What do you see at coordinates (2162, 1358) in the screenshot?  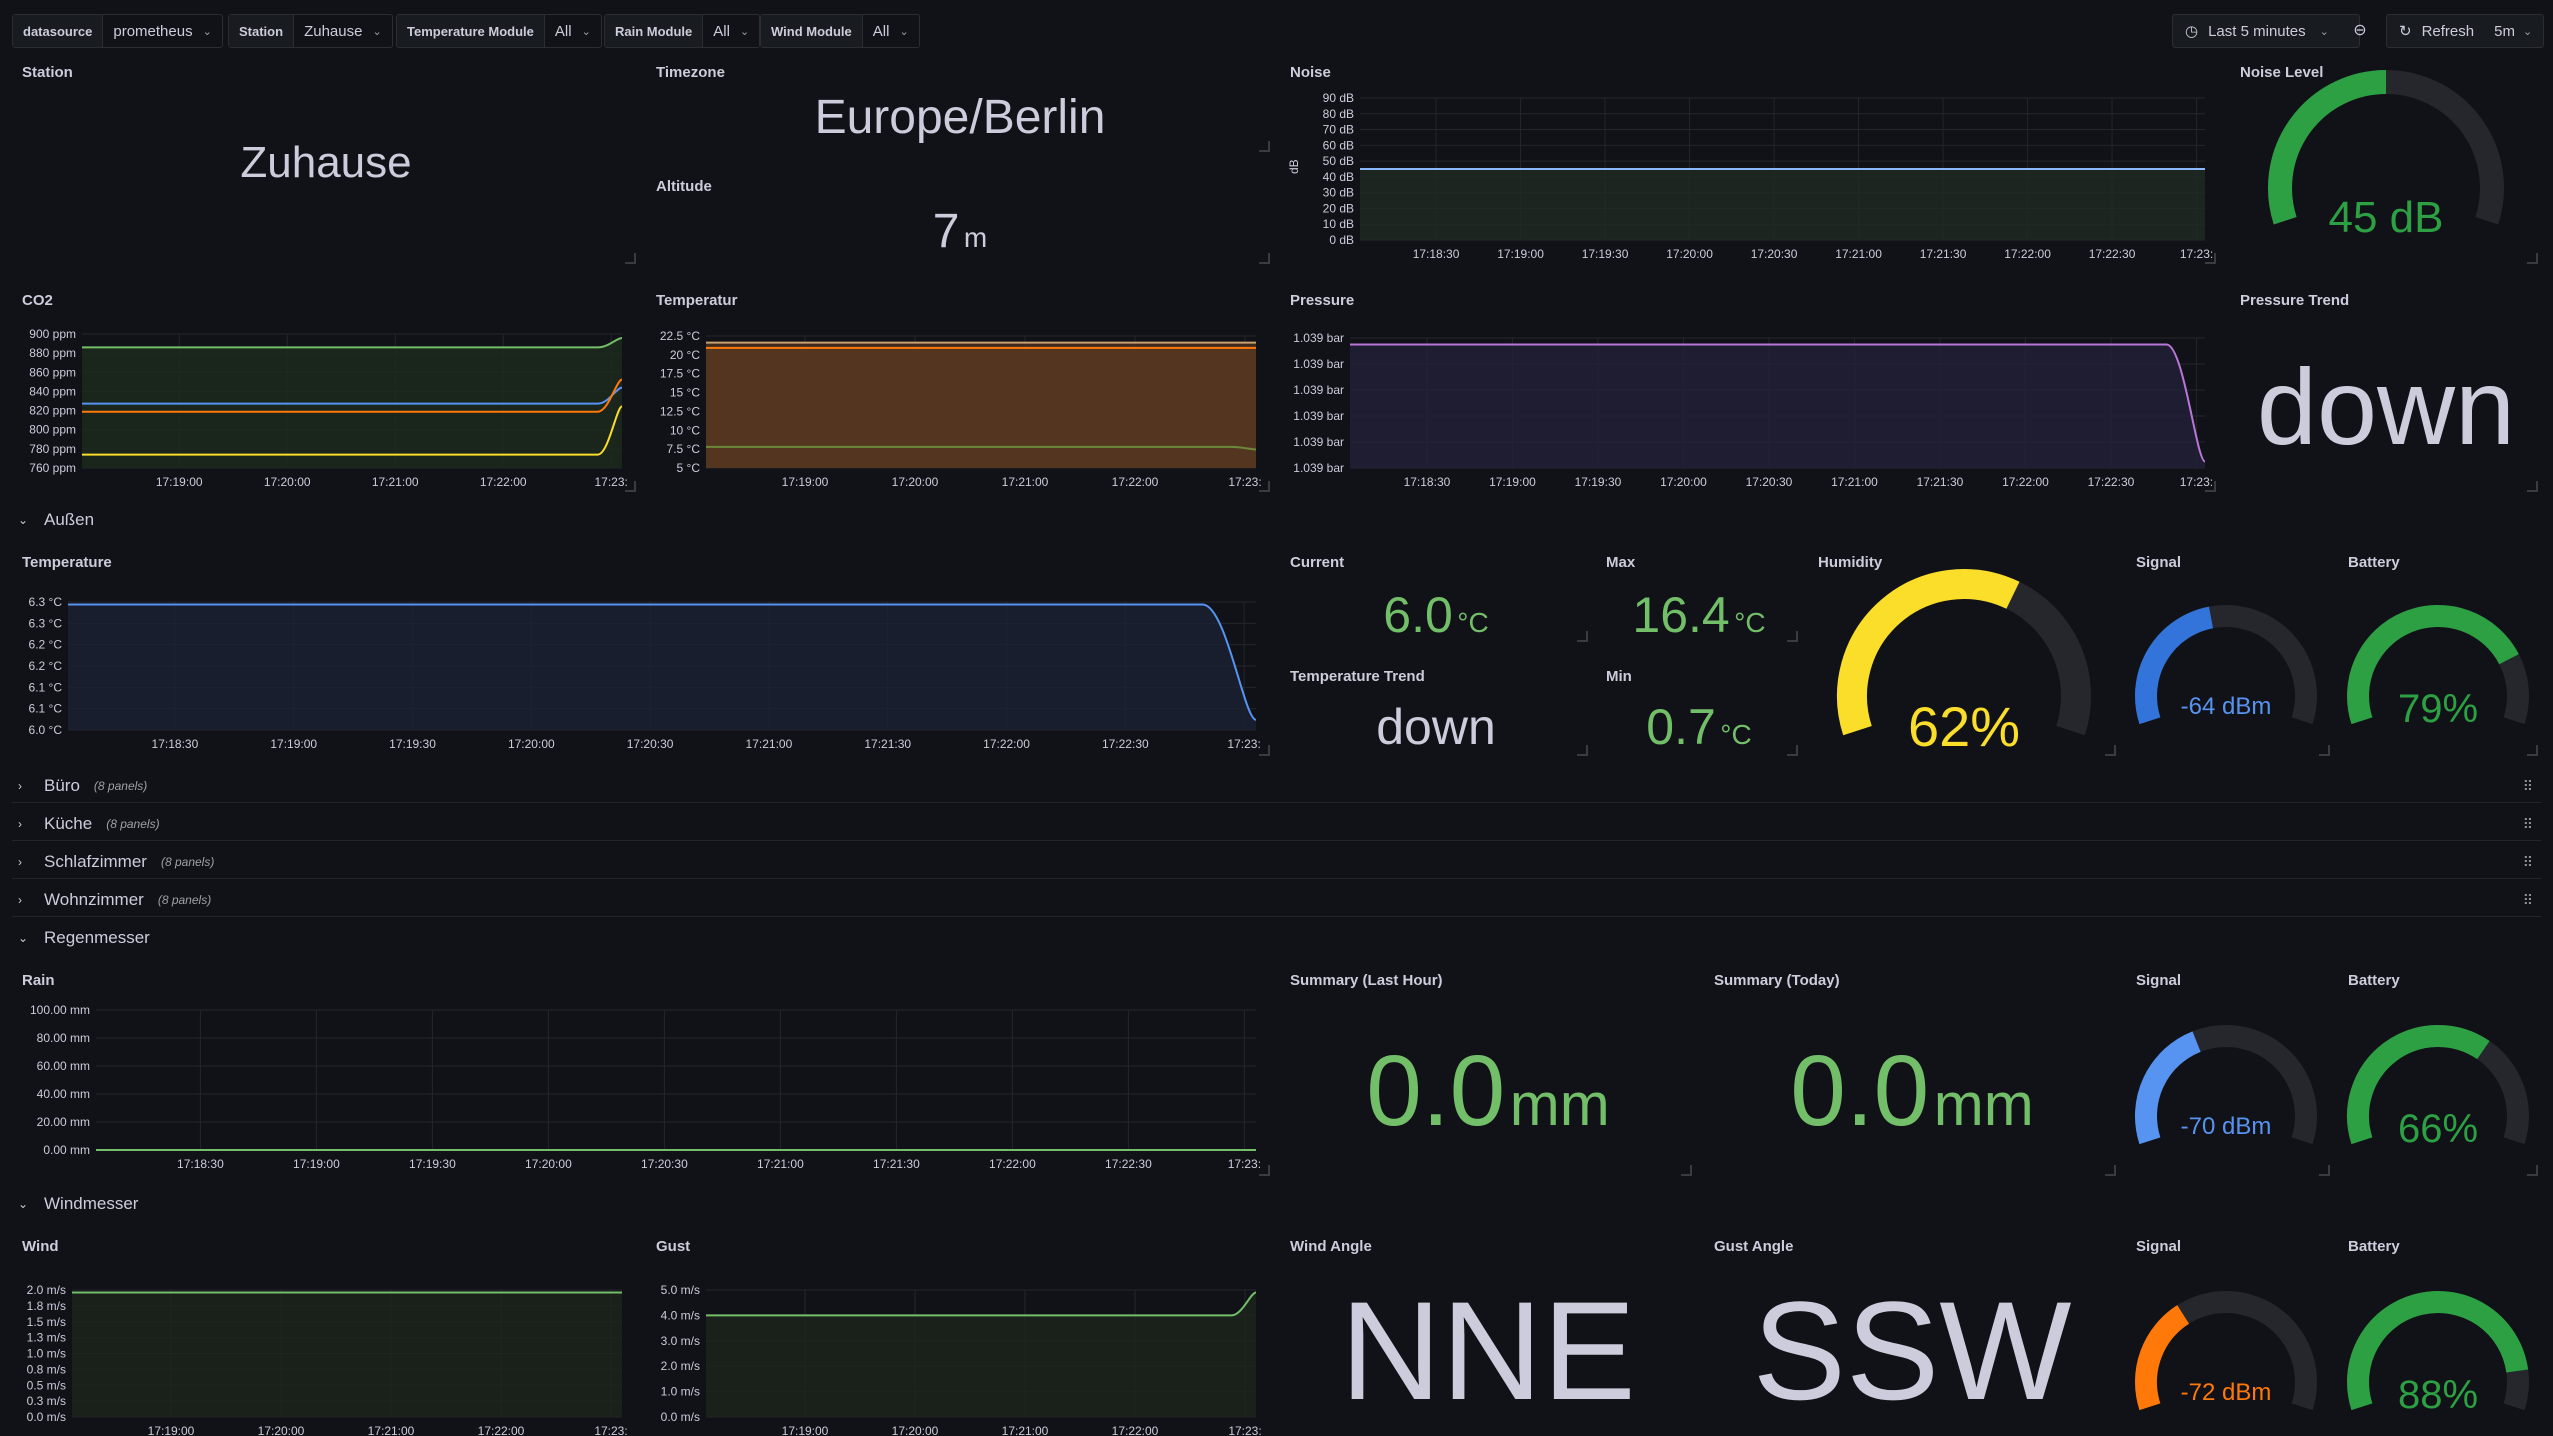 I see `gauge-fill` at bounding box center [2162, 1358].